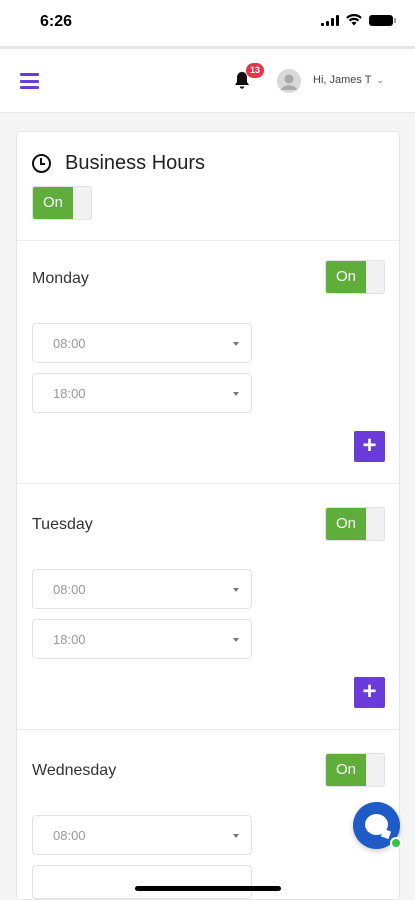 The height and width of the screenshot is (900, 415). I want to click on tuesday-end-time-select: 18:00, so click(142, 639).